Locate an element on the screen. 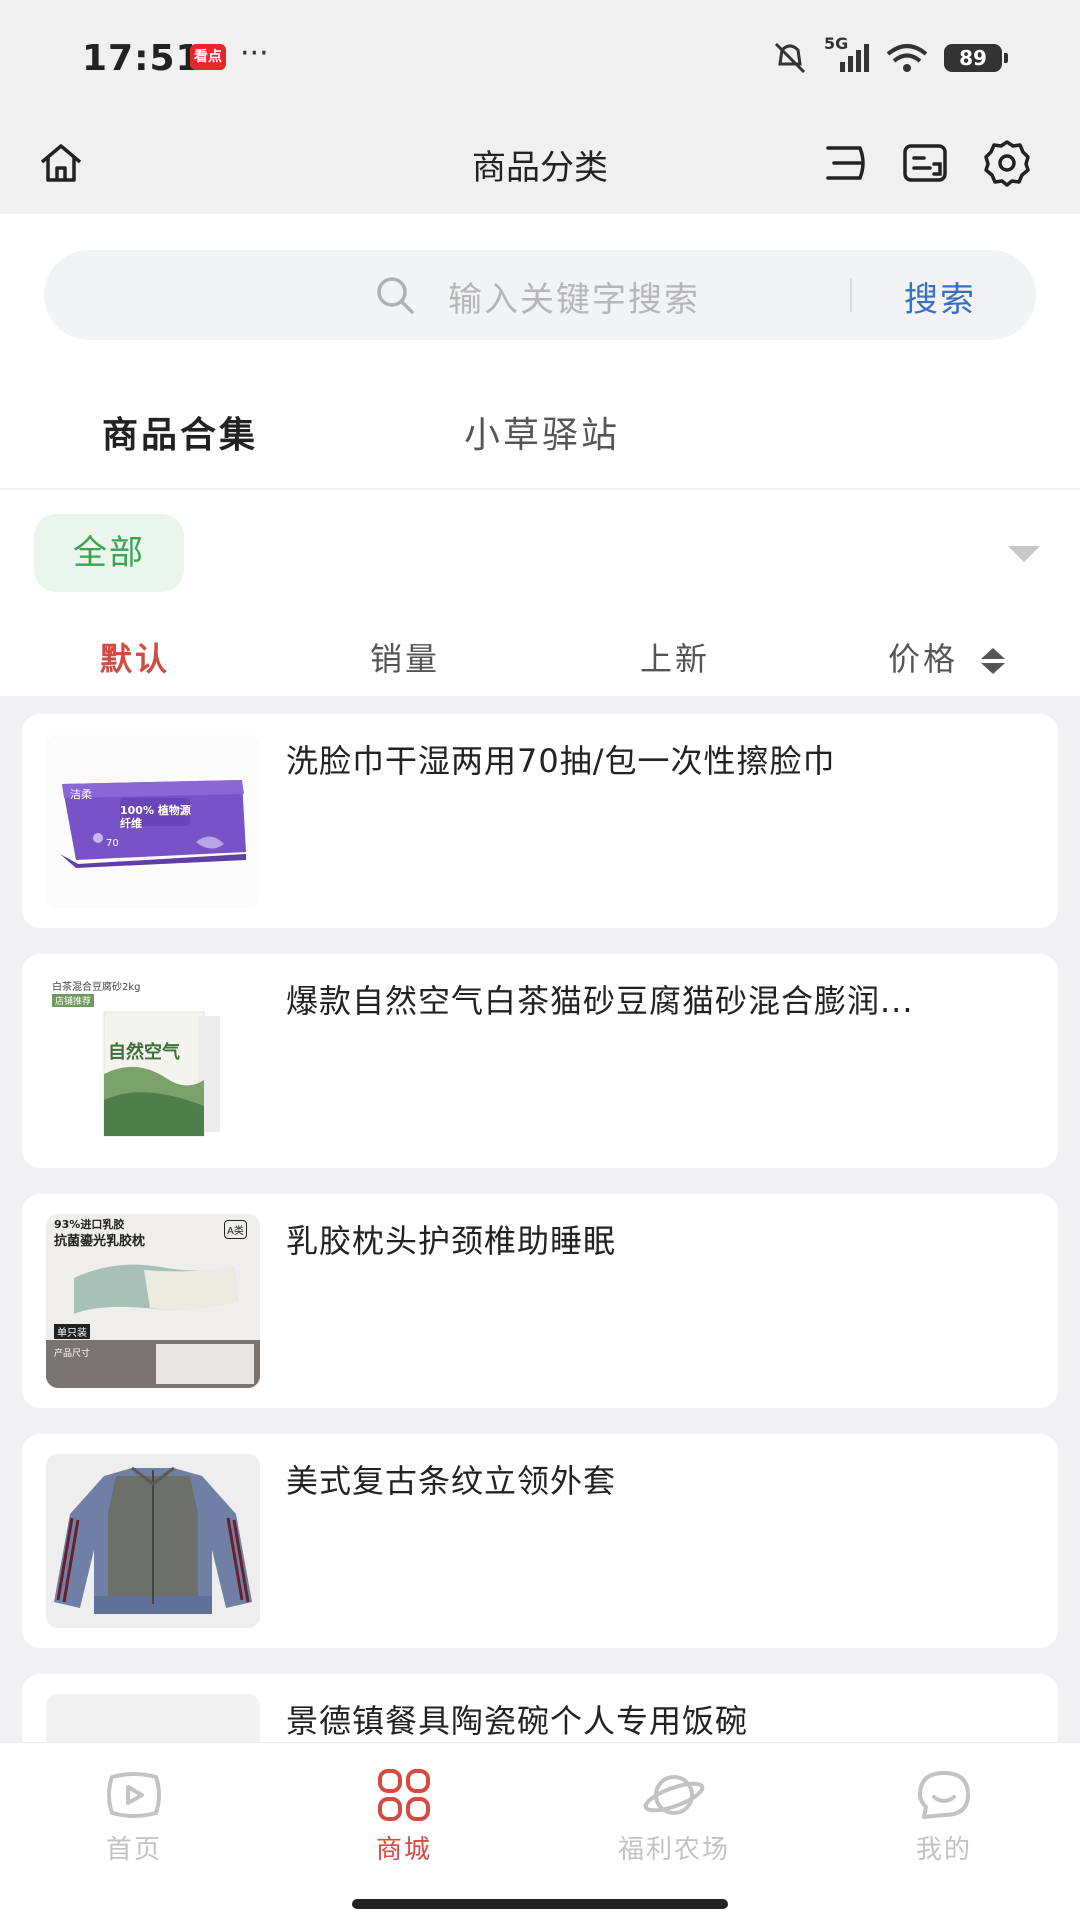  product-image-text: 100% 植物源纤维 is located at coordinates (155, 817).